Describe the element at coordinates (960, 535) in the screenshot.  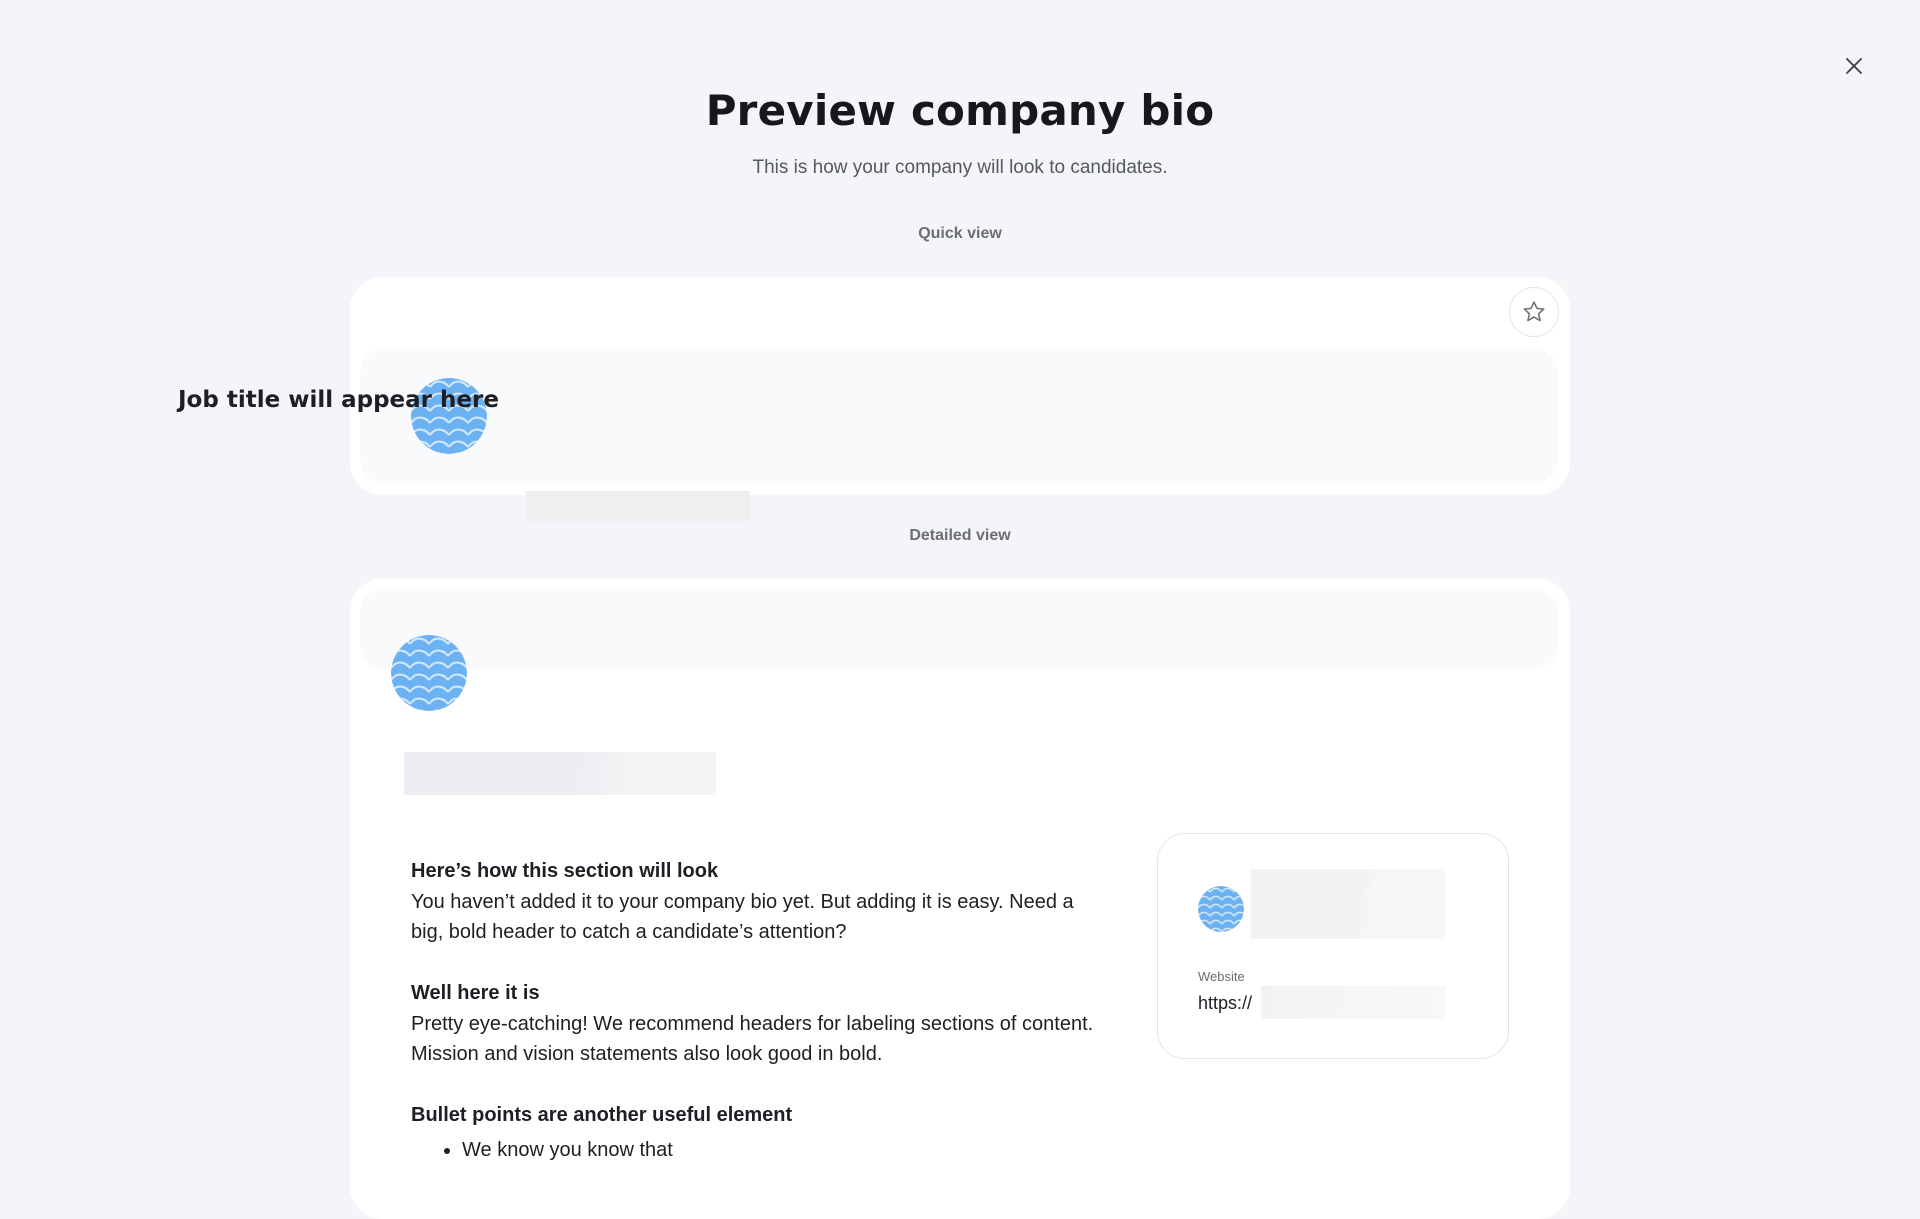
I see `detailed-view-label: Detailed view` at that location.